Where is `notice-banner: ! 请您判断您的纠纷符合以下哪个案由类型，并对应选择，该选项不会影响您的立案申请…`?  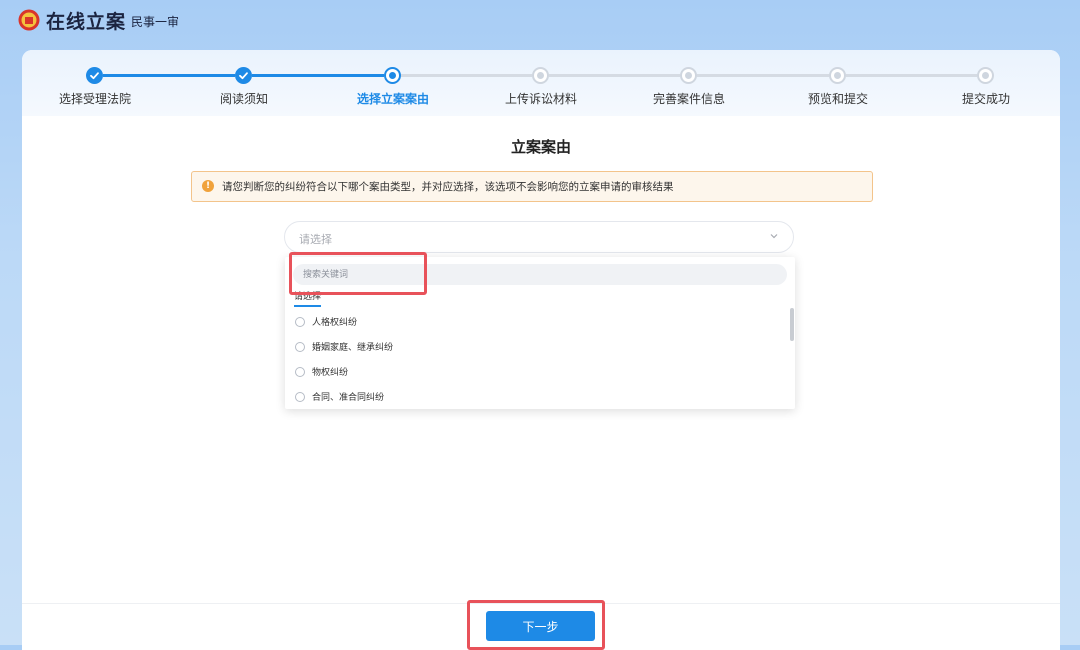
notice-banner: ! 请您判断您的纠纷符合以下哪个案由类型，并对应选择，该选项不会影响您的立案申请… is located at coordinates (532, 186).